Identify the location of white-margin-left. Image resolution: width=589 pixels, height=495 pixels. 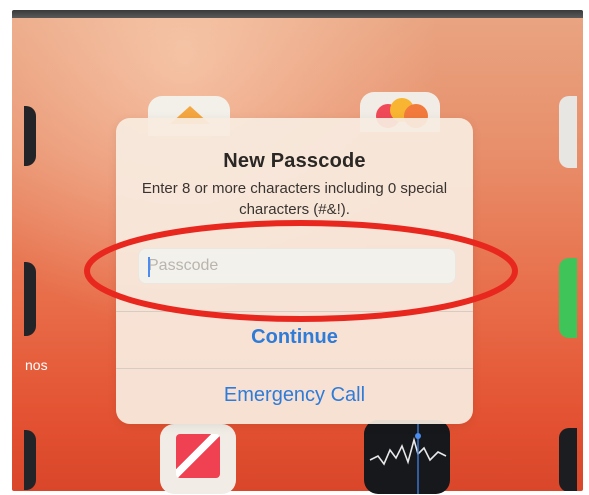
(6, 247).